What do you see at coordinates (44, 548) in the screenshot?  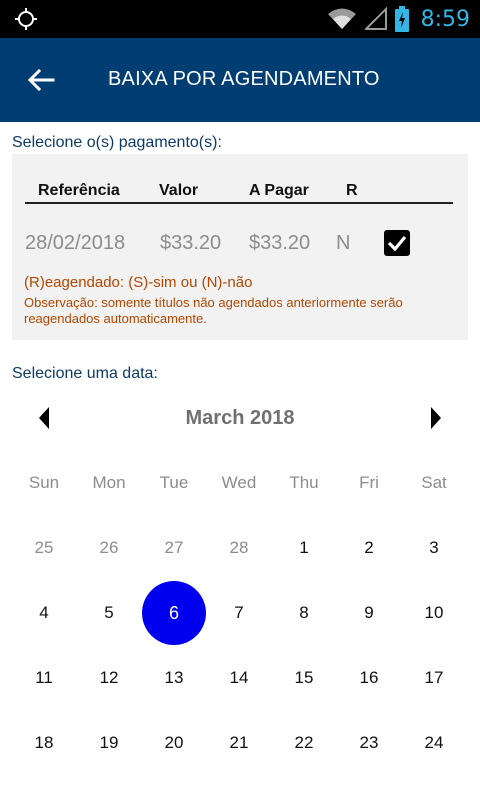 I see `calendar-day: 25` at bounding box center [44, 548].